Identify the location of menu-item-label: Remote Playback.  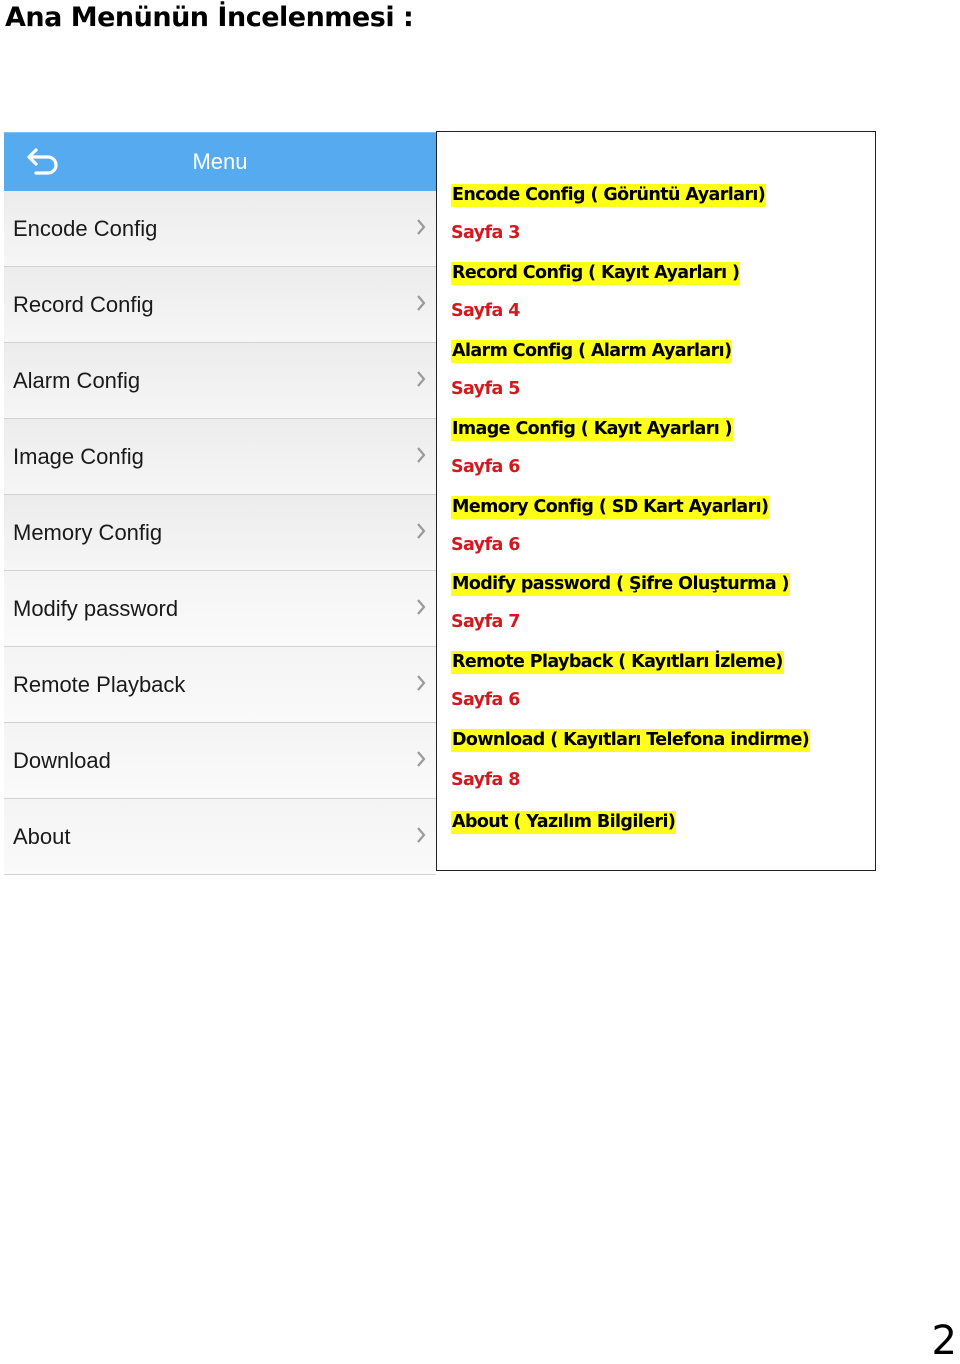
(99, 684).